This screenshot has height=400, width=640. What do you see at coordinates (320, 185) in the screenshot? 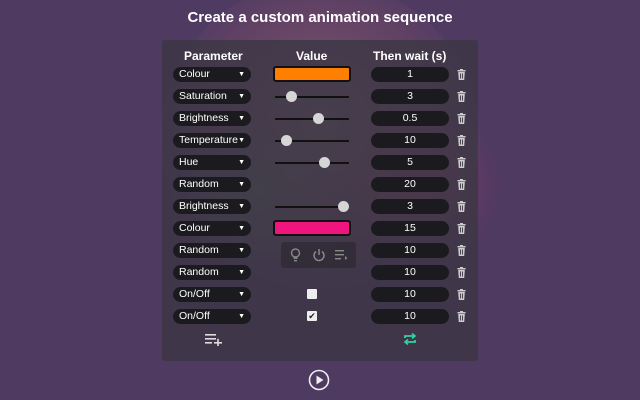
I see `sequence-row: Random ▼ 20` at bounding box center [320, 185].